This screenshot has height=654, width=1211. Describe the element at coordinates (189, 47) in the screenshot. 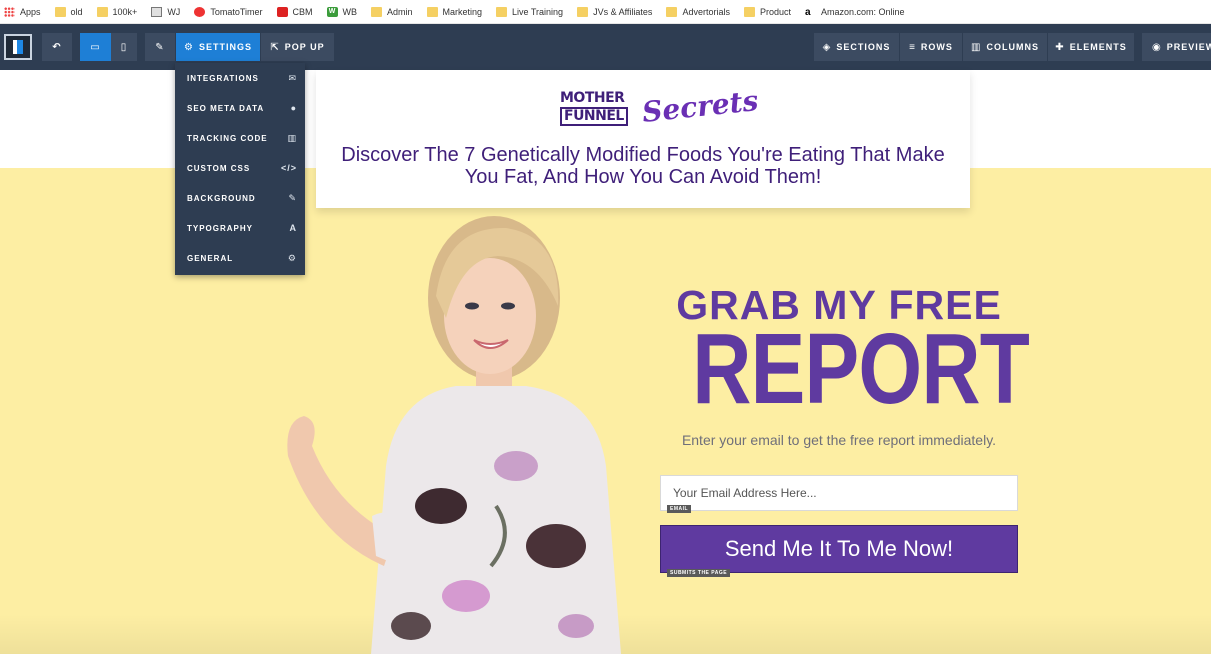

I see `gears-icon: ⚙` at that location.